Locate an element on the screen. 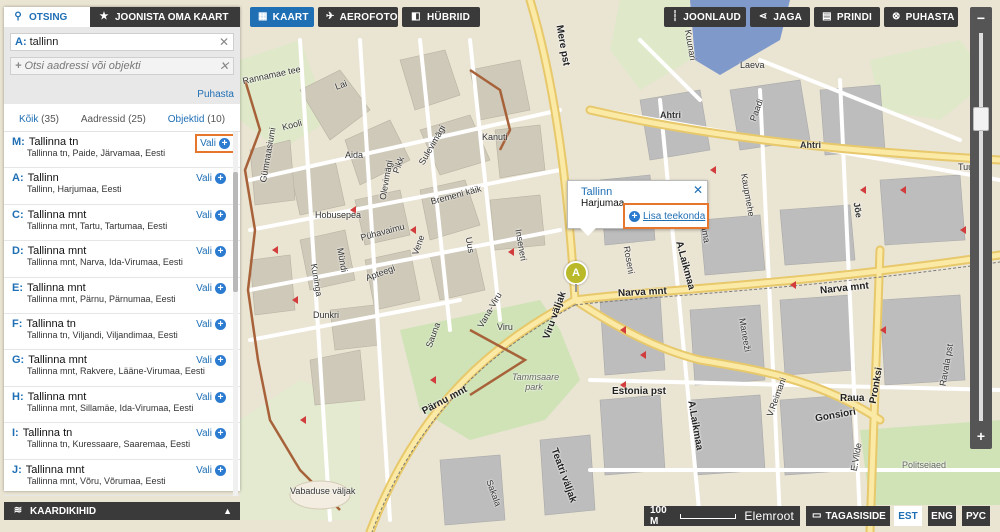 This screenshot has width=1000, height=532. tab-search: ⚲ OTSING is located at coordinates (47, 17).